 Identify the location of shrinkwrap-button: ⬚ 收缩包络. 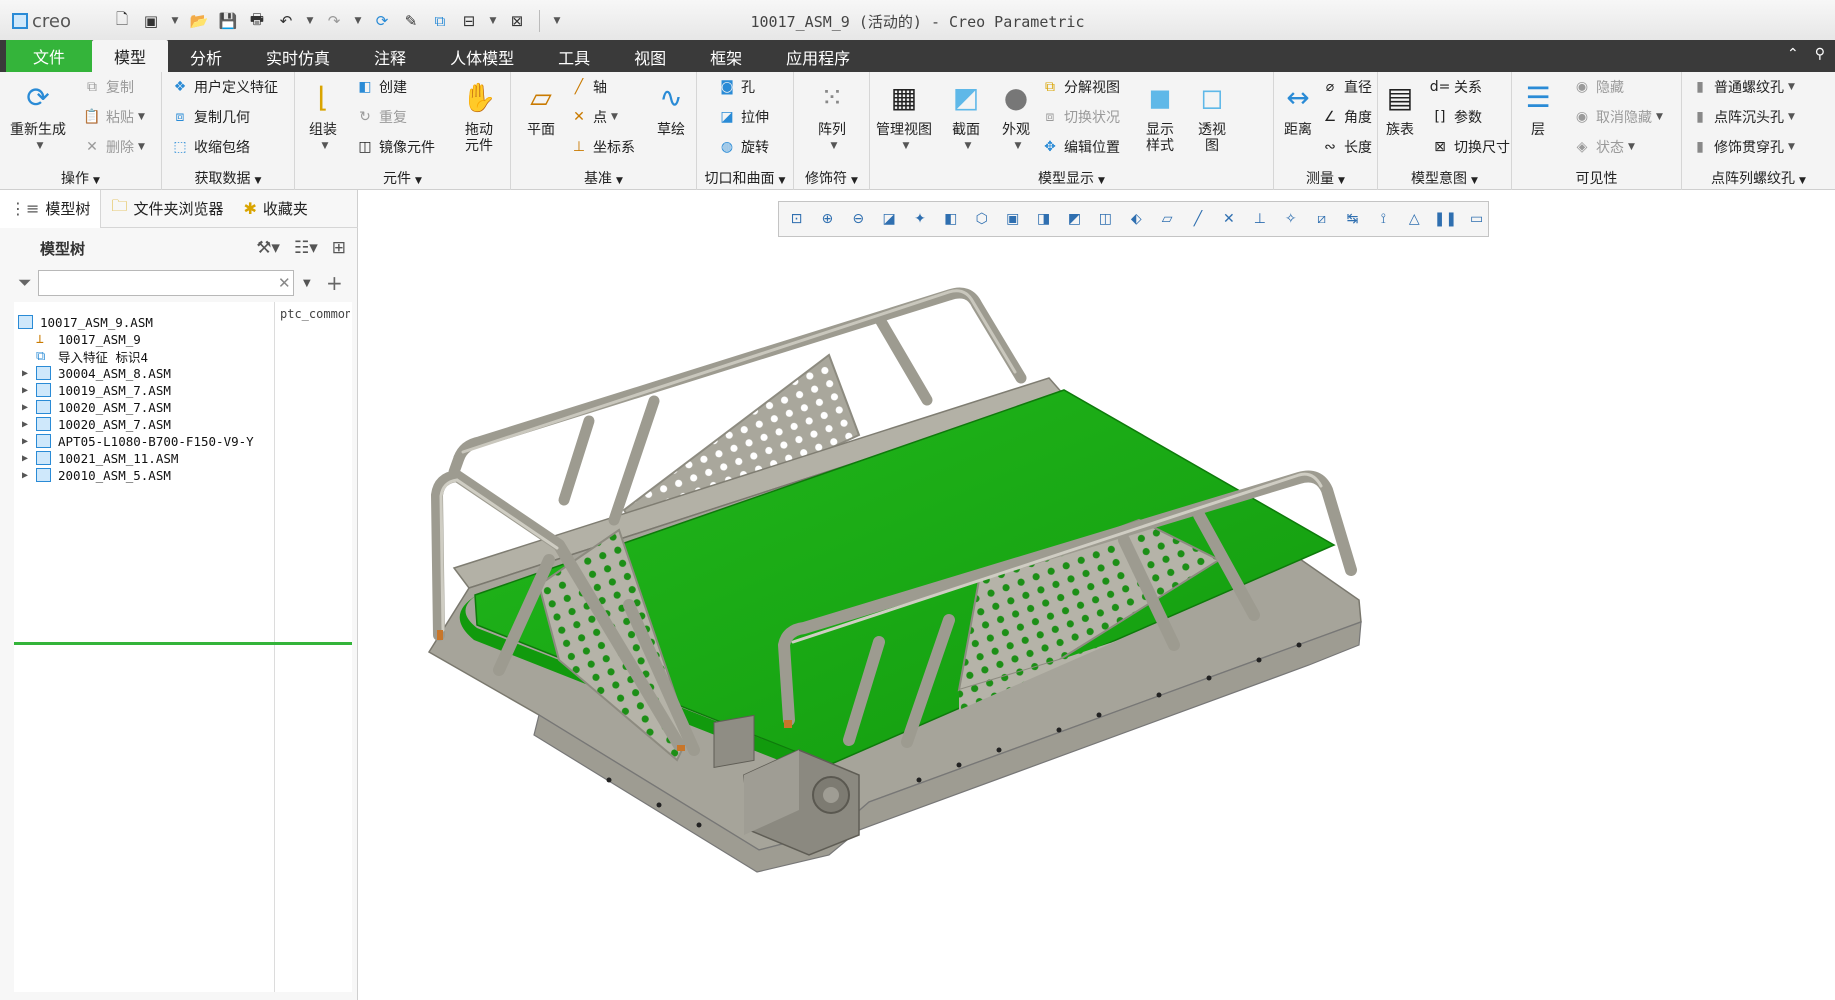
(210, 147).